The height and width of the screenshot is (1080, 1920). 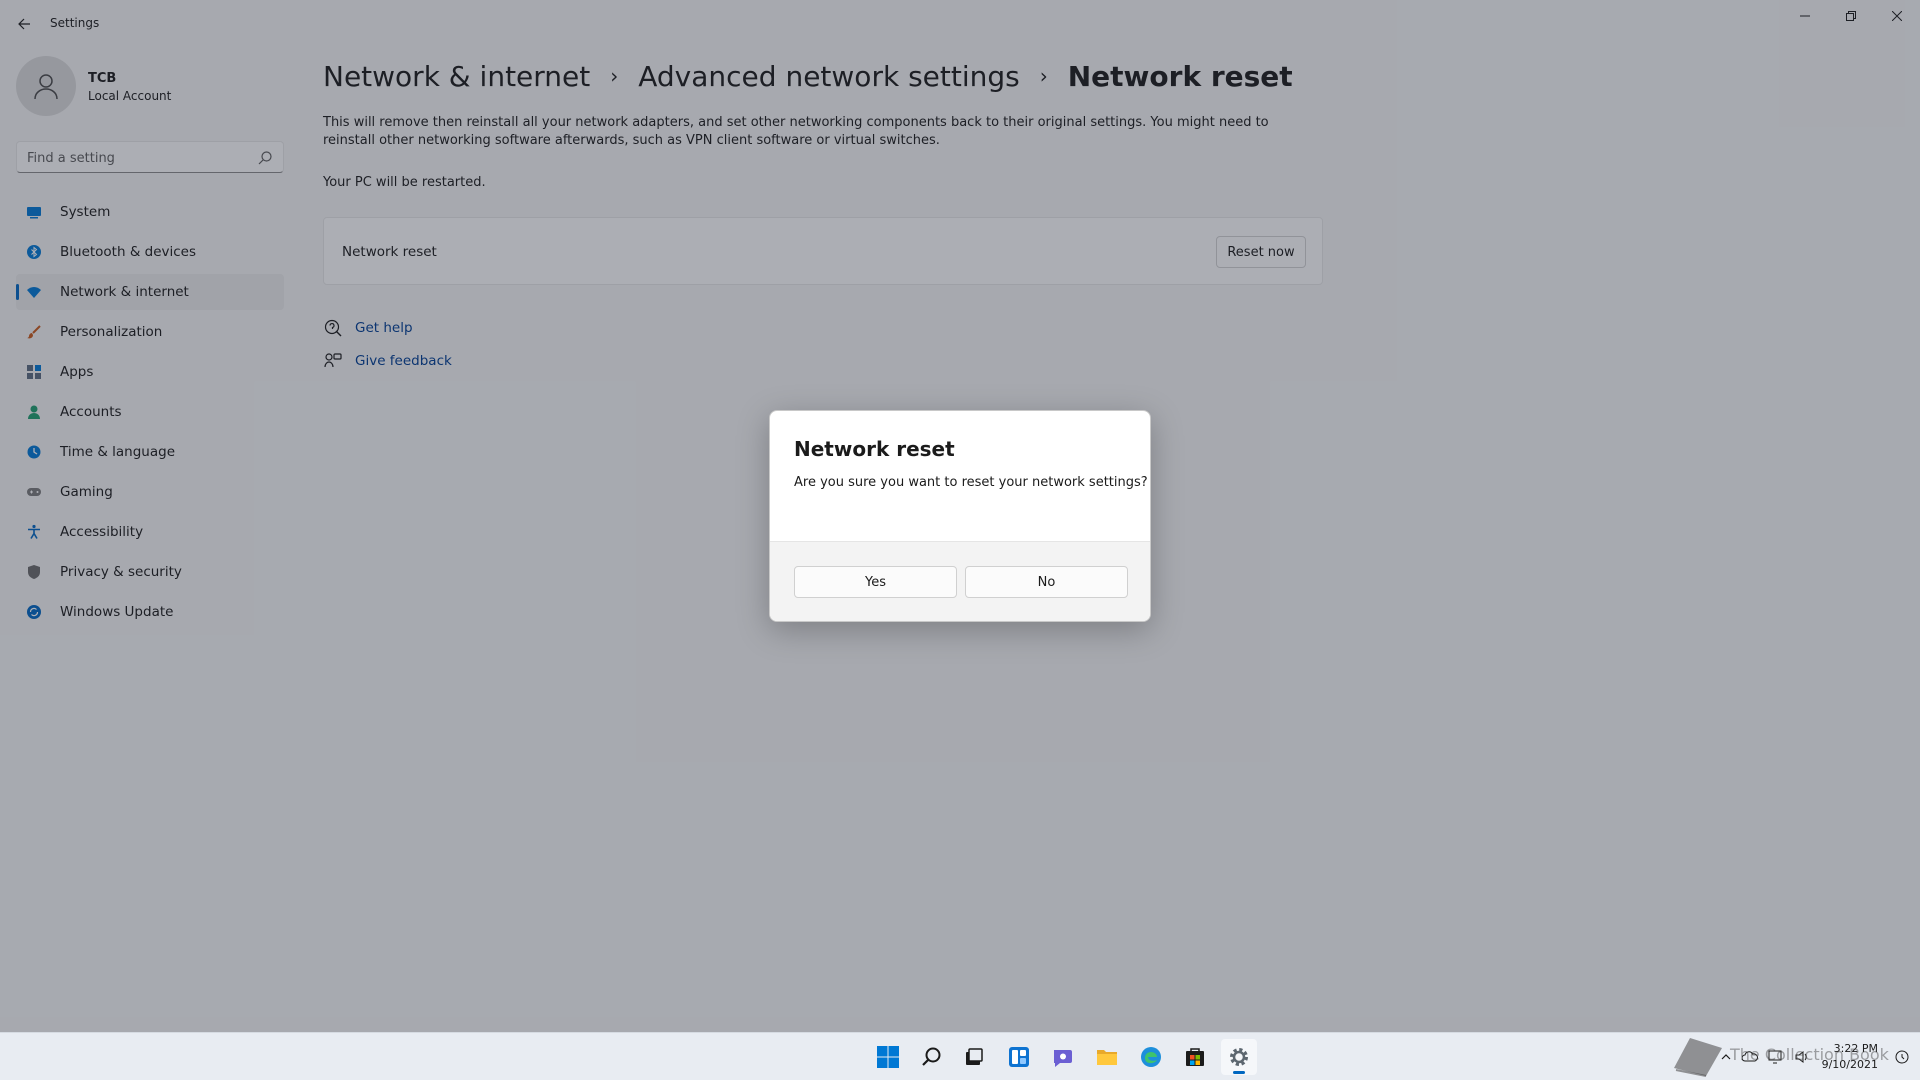 I want to click on dialog-title: Network reset, so click(x=874, y=449).